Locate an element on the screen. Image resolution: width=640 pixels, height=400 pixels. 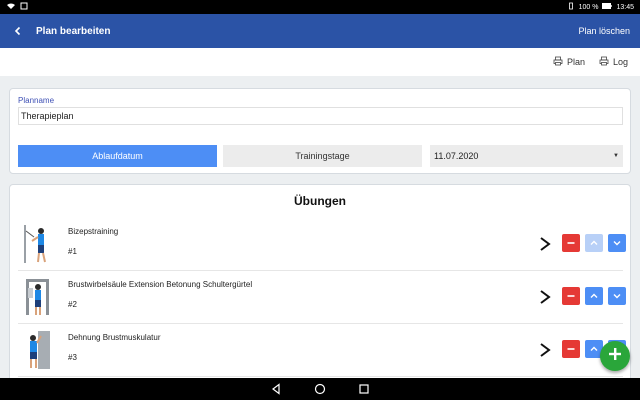
print-toolbar: Plan Log is located at coordinates (320, 62).